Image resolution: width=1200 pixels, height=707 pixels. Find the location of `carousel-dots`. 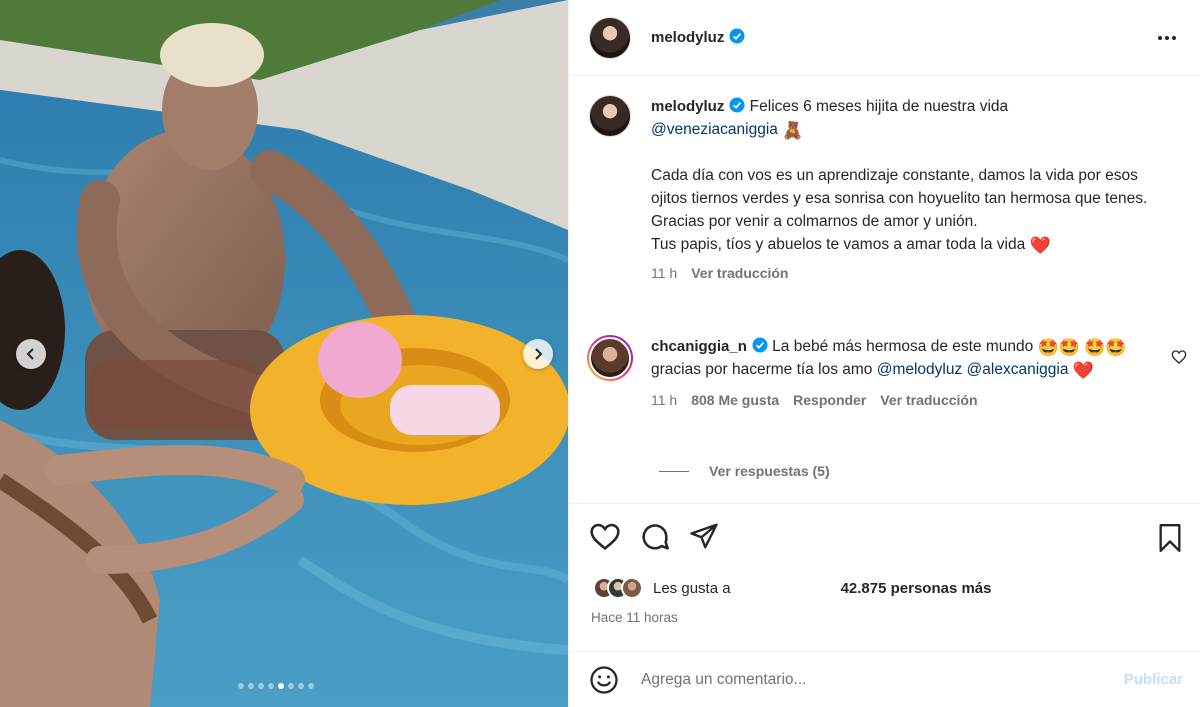

carousel-dots is located at coordinates (276, 686).